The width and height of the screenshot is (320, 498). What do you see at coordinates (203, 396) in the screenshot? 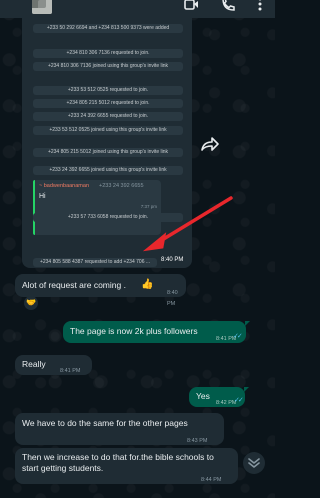
I see `message-text: Yes` at bounding box center [203, 396].